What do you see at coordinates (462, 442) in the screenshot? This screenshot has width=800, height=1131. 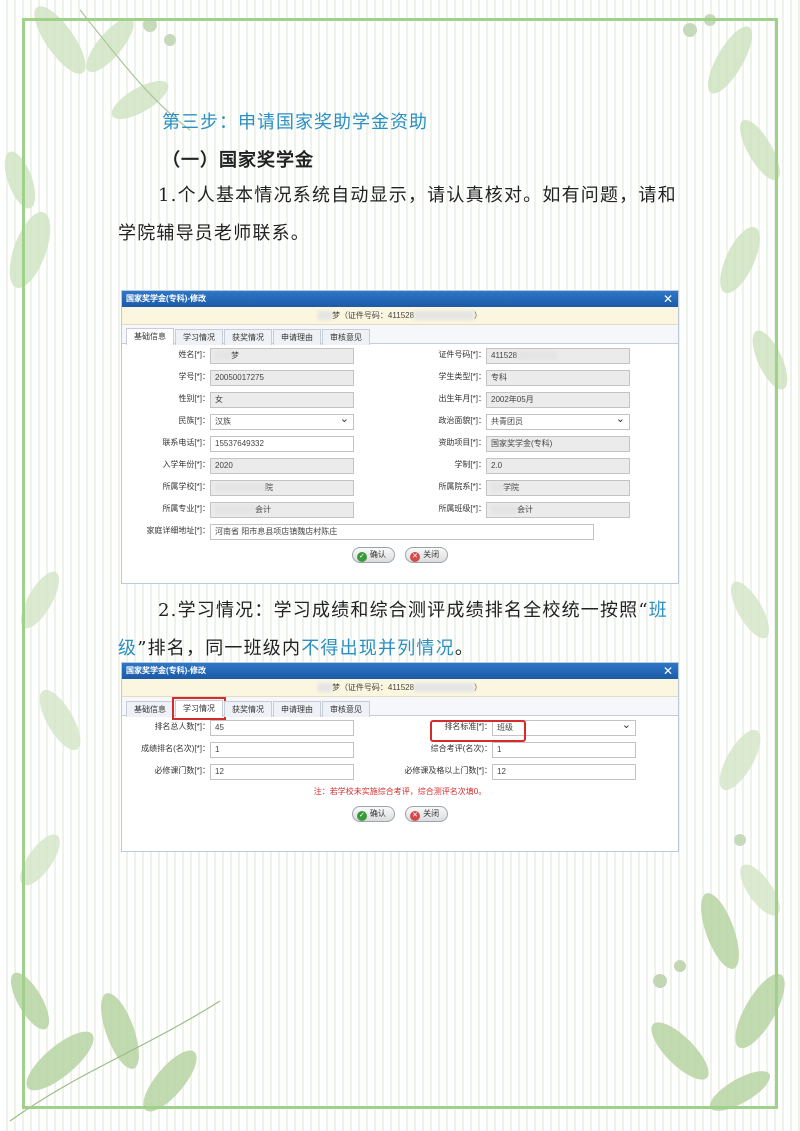 I see `program-label: 资助项目[*]：` at bounding box center [462, 442].